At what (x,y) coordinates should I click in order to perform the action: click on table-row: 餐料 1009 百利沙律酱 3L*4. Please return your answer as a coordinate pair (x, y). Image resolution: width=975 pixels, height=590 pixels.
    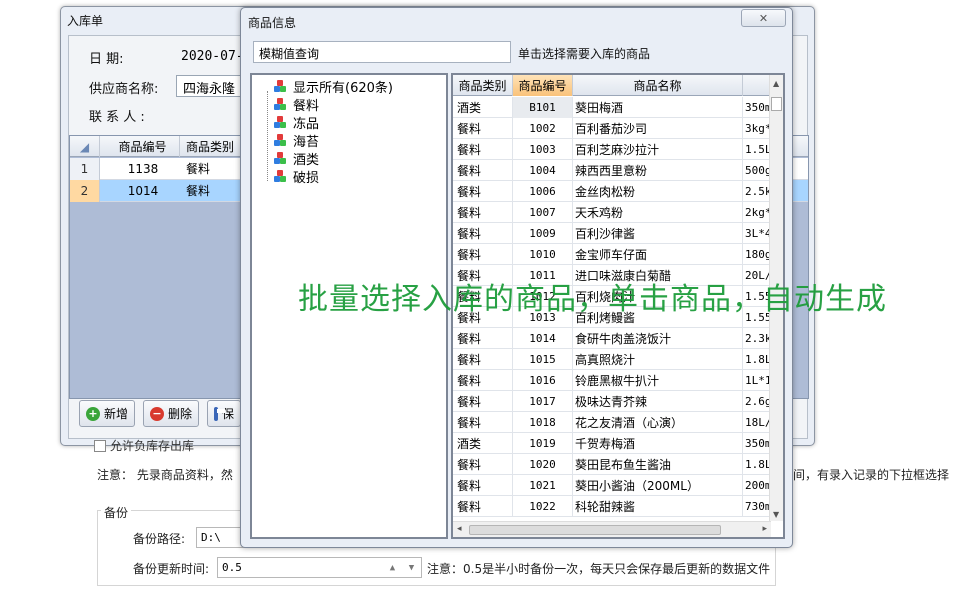
    Looking at the image, I should click on (613, 233).